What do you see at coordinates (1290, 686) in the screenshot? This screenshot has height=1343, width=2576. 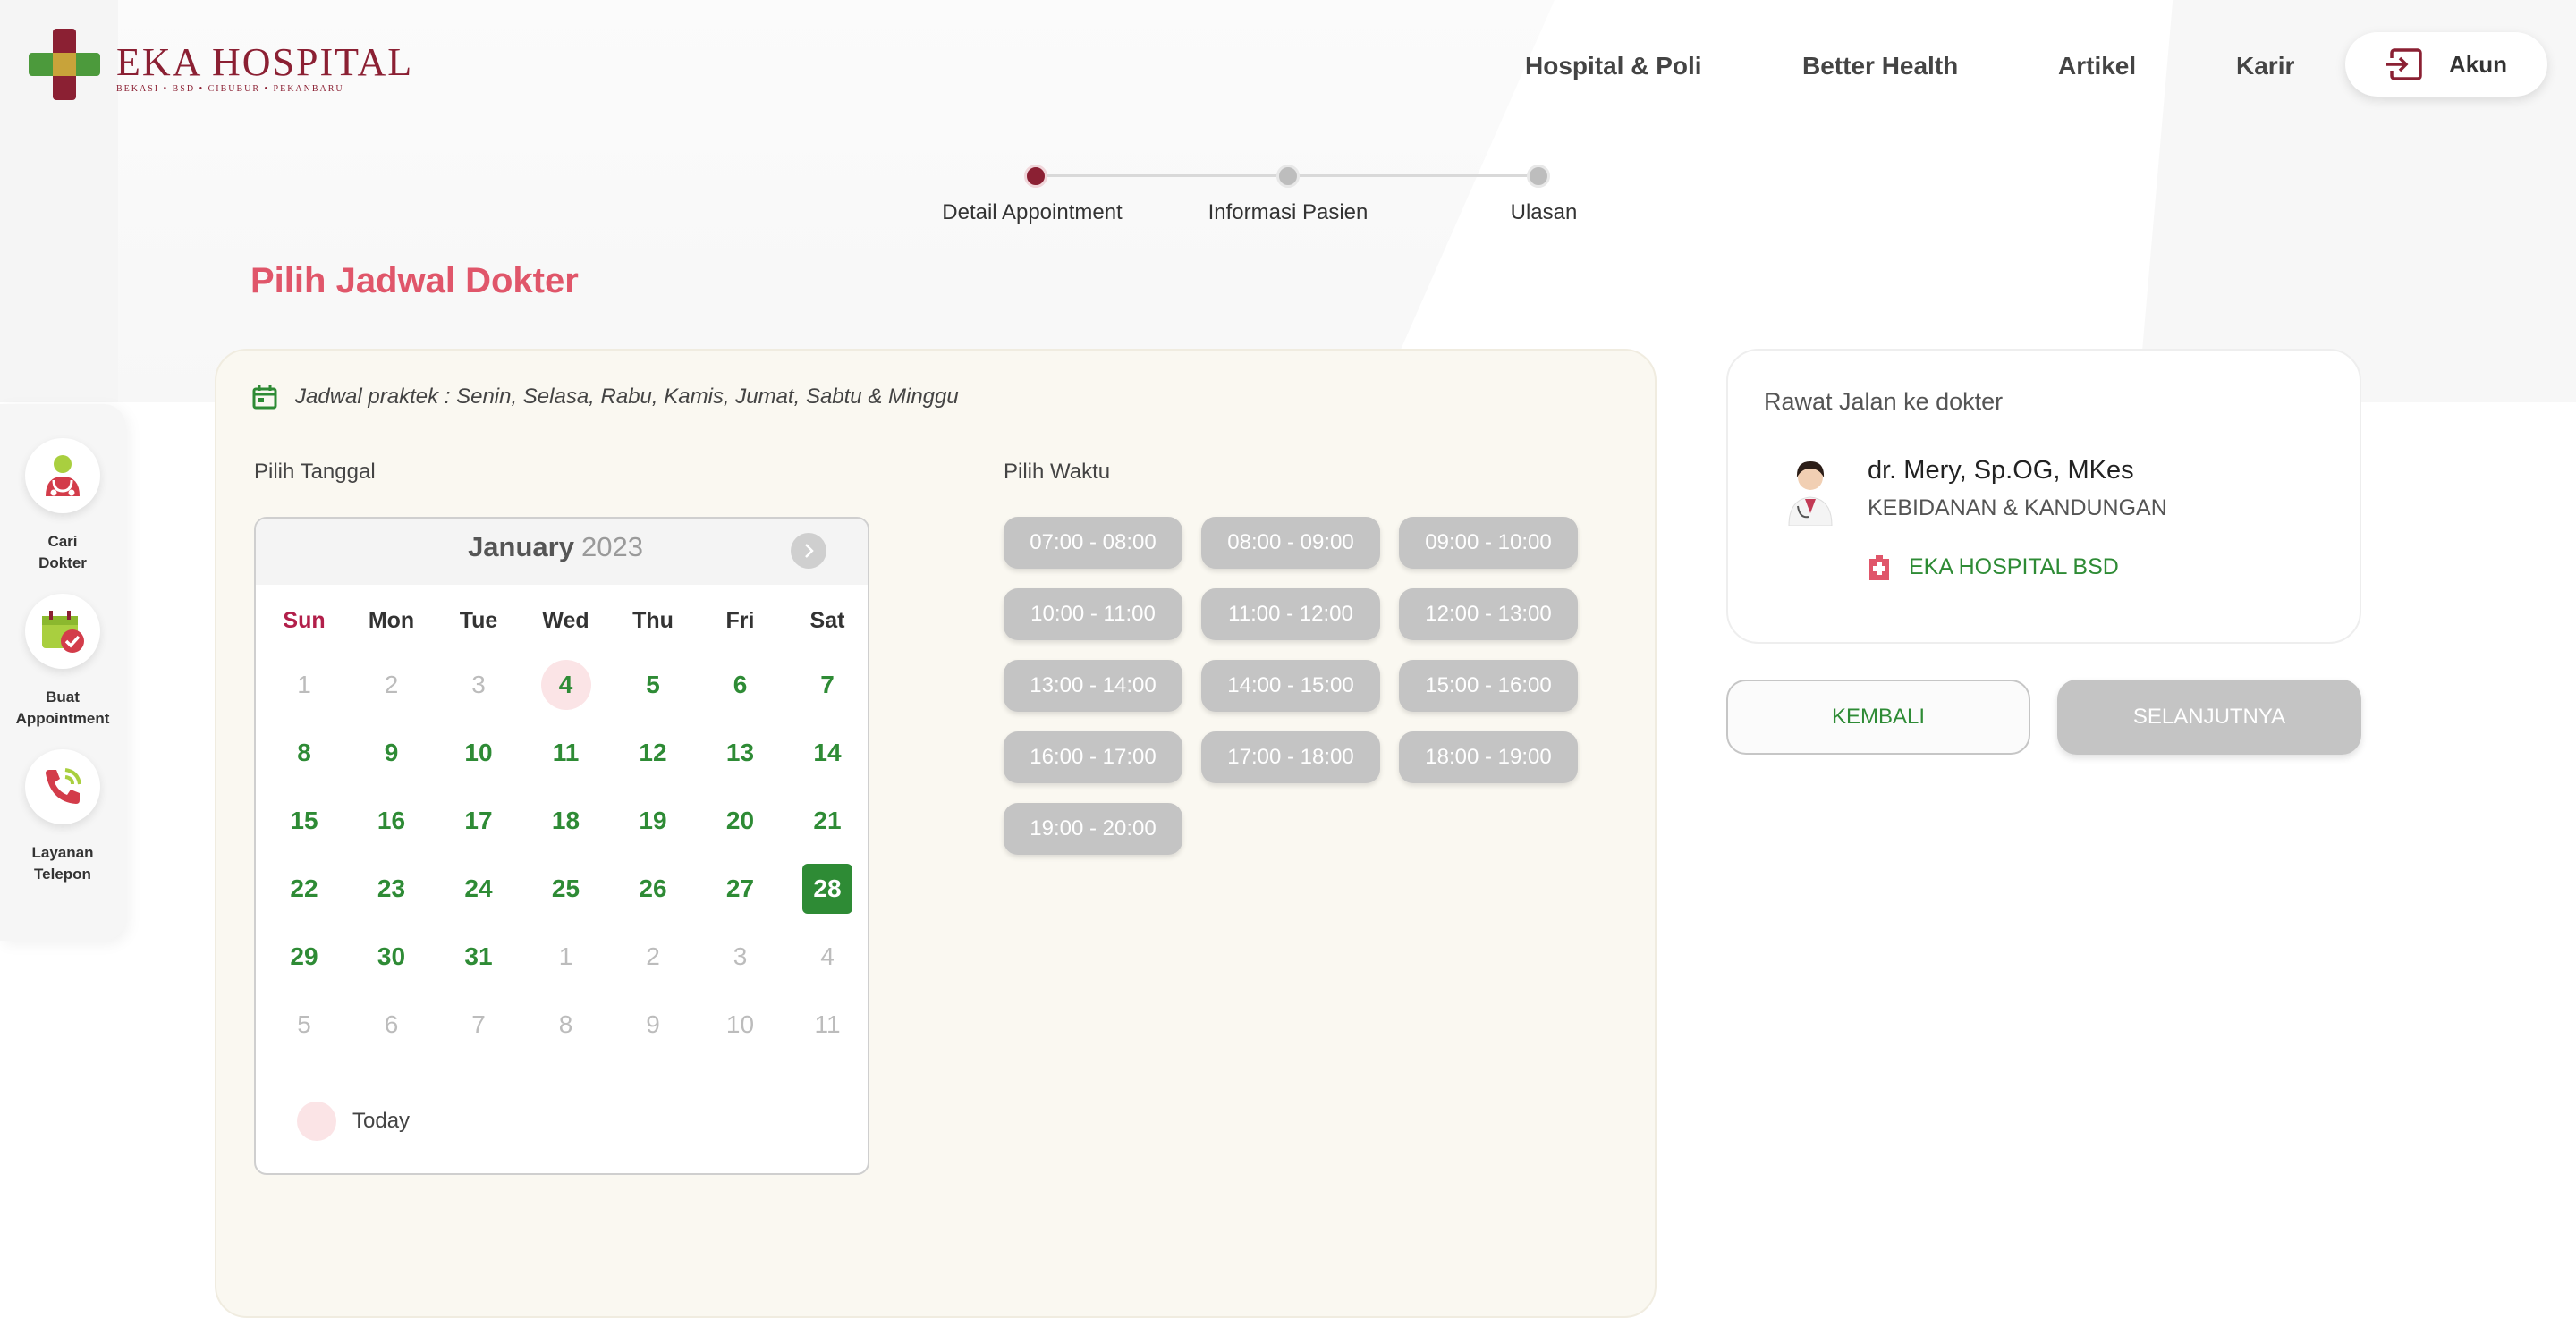 I see `time-slot-button: 14:00 - 15:00` at bounding box center [1290, 686].